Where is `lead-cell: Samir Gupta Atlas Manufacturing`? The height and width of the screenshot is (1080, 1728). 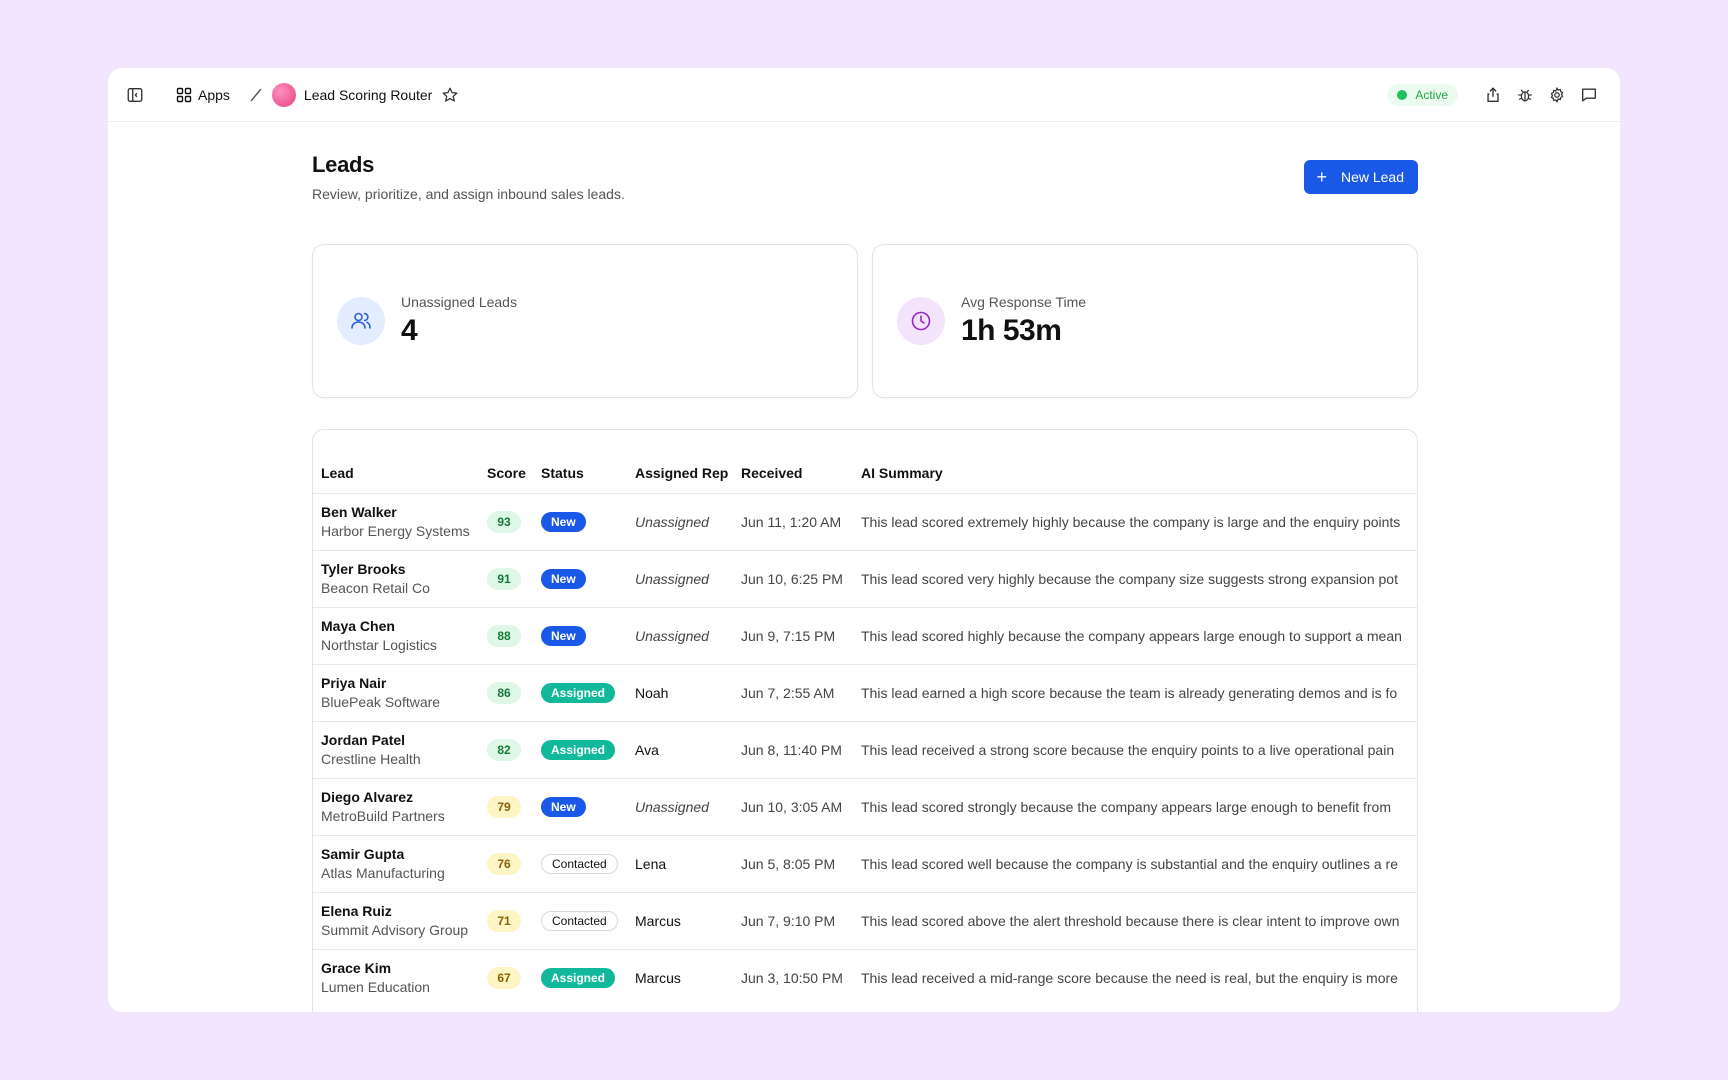 lead-cell: Samir Gupta Atlas Manufacturing is located at coordinates (396, 864).